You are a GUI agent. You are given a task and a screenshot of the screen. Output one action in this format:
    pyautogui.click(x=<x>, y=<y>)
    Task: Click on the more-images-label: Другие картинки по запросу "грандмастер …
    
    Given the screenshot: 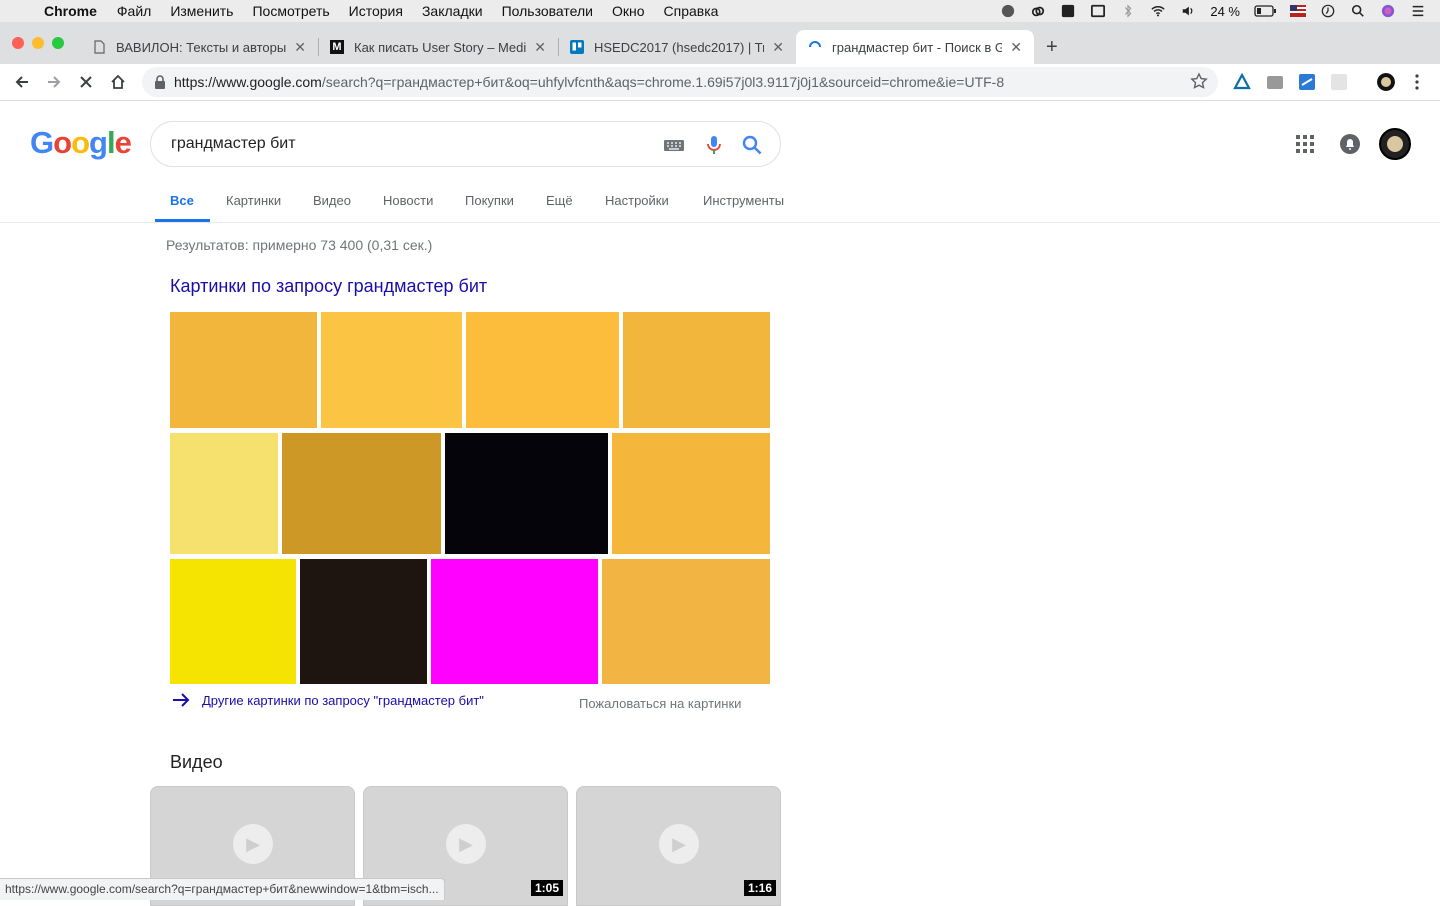 What is the action you would take?
    pyautogui.click(x=343, y=700)
    